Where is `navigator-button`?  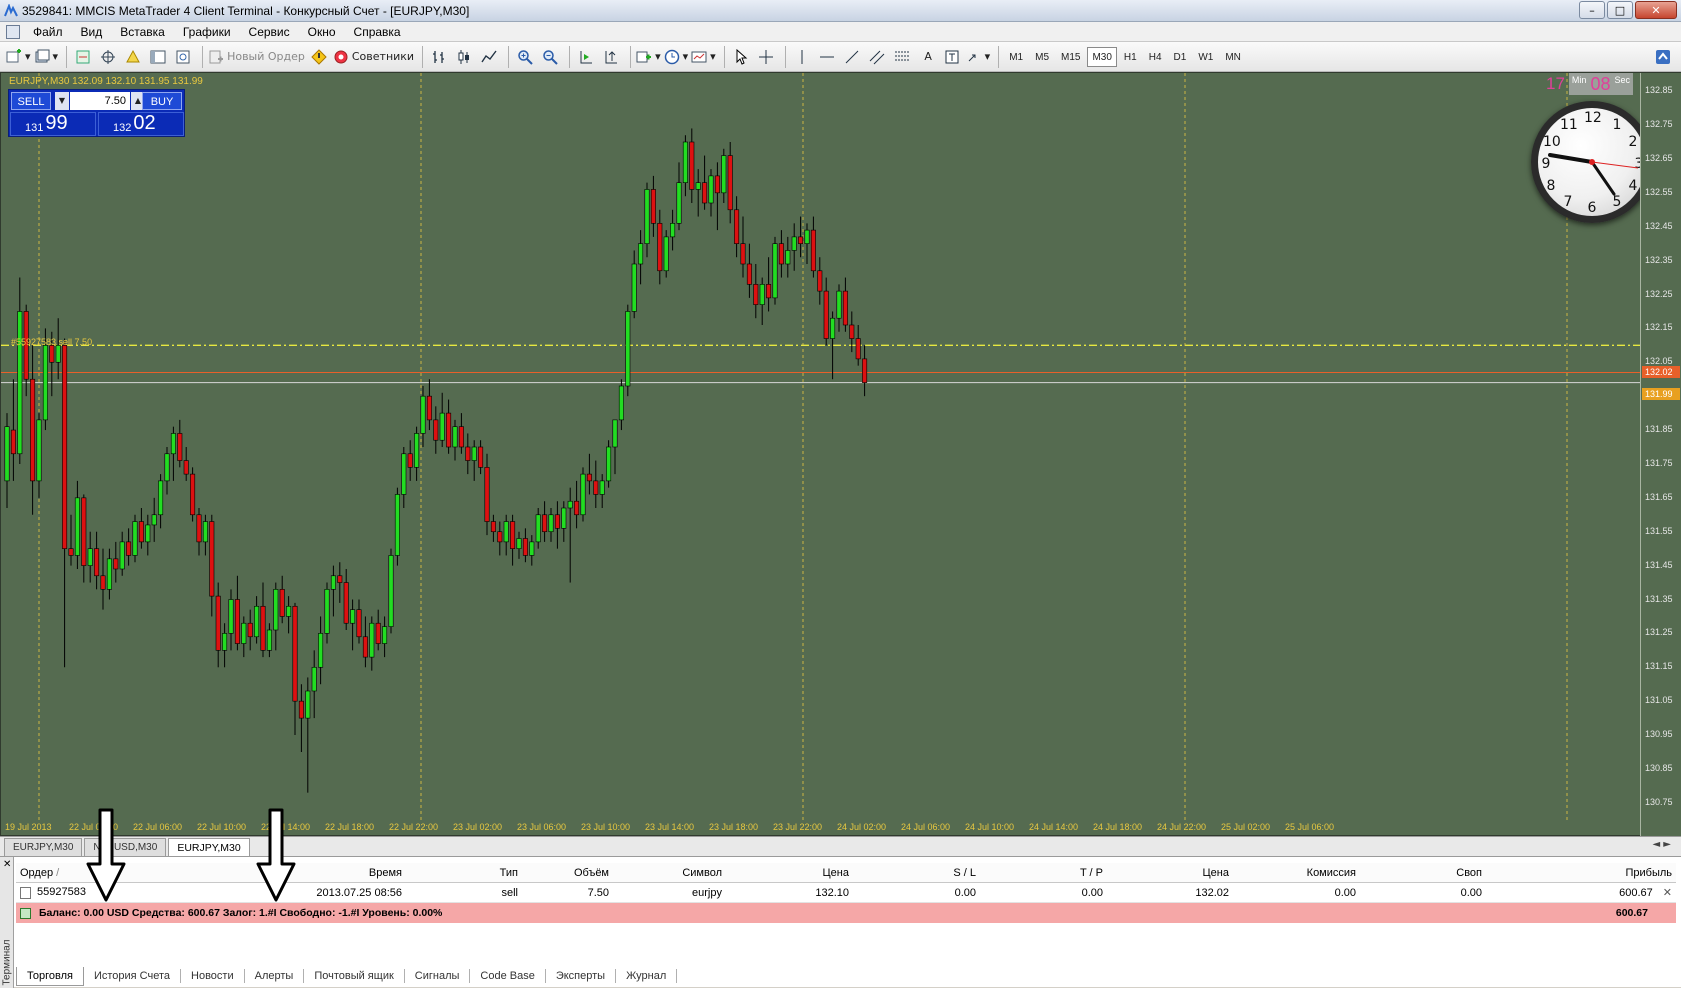
navigator-button is located at coordinates (133, 57).